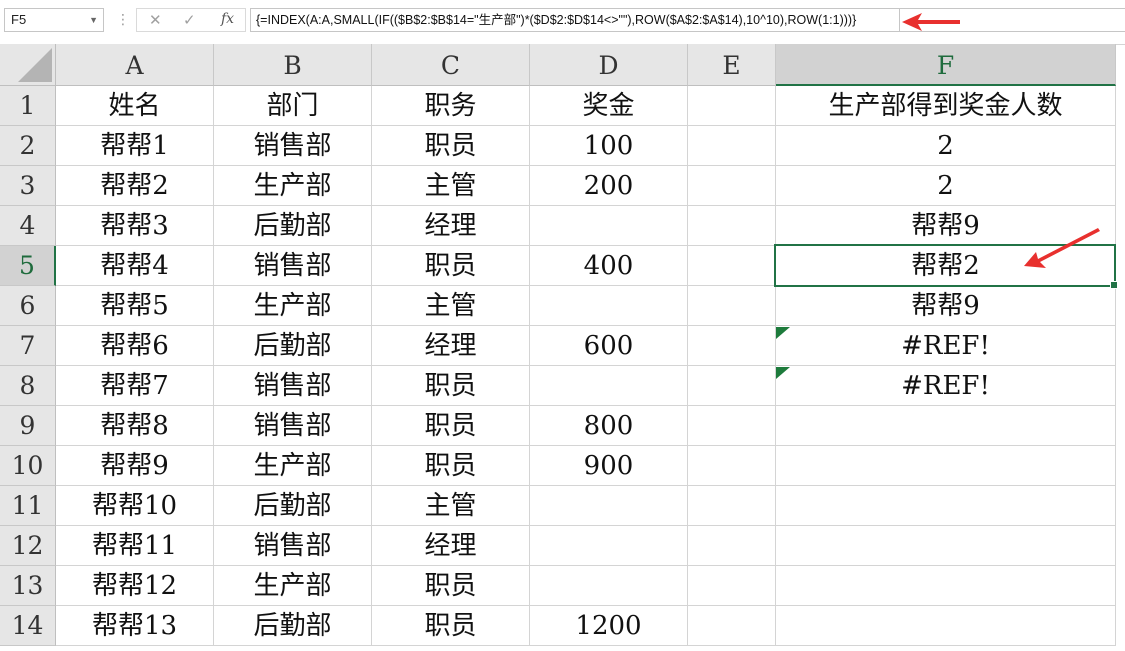 The image size is (1125, 651). Describe the element at coordinates (135, 466) in the screenshot. I see `cell-a10: 帮帮9` at that location.